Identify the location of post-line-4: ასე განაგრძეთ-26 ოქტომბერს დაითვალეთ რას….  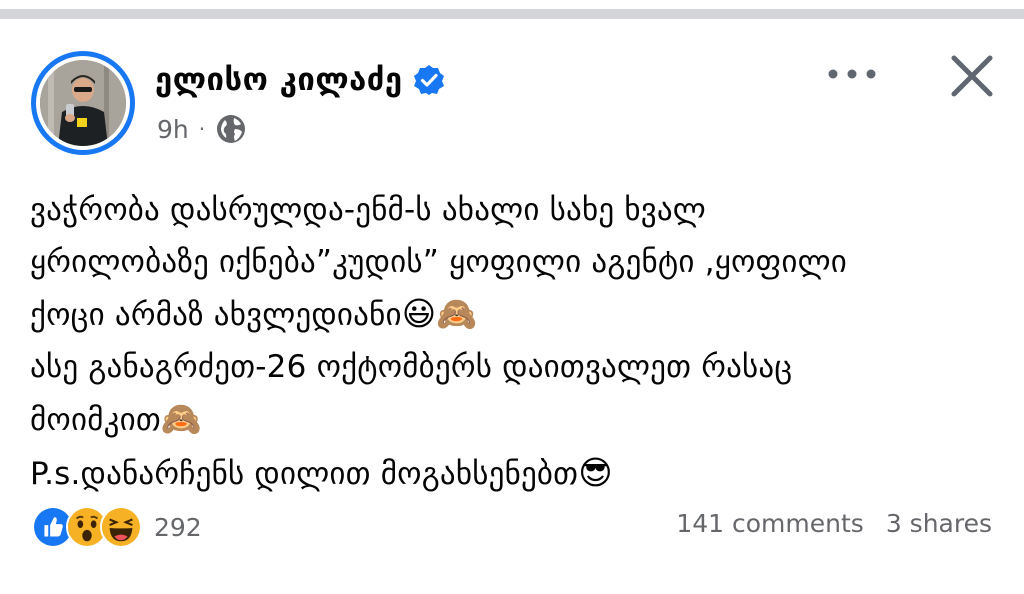
(411, 366).